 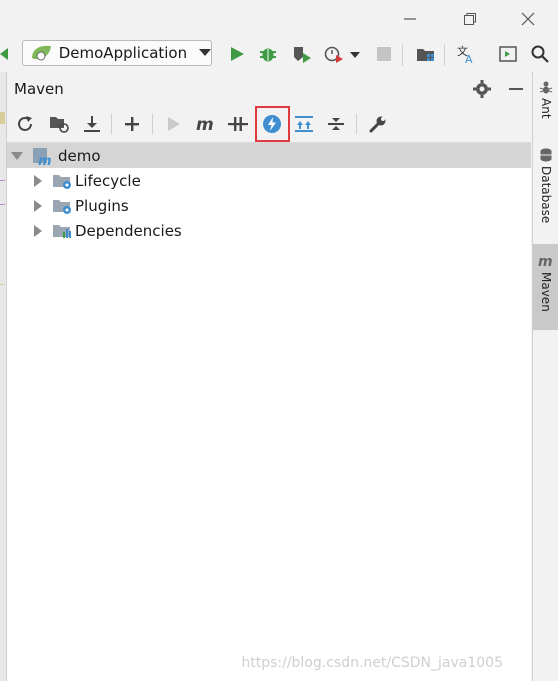 I want to click on restore-window-button, so click(x=470, y=19).